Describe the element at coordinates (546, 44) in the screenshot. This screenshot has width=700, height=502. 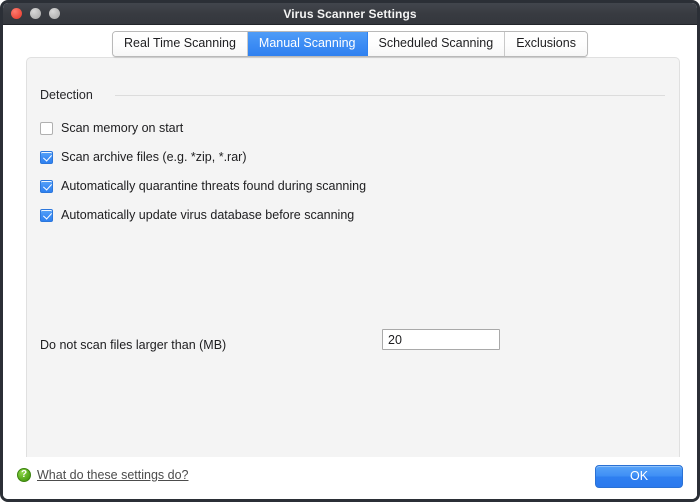
I see `tab-exclusions: Exclusions` at that location.